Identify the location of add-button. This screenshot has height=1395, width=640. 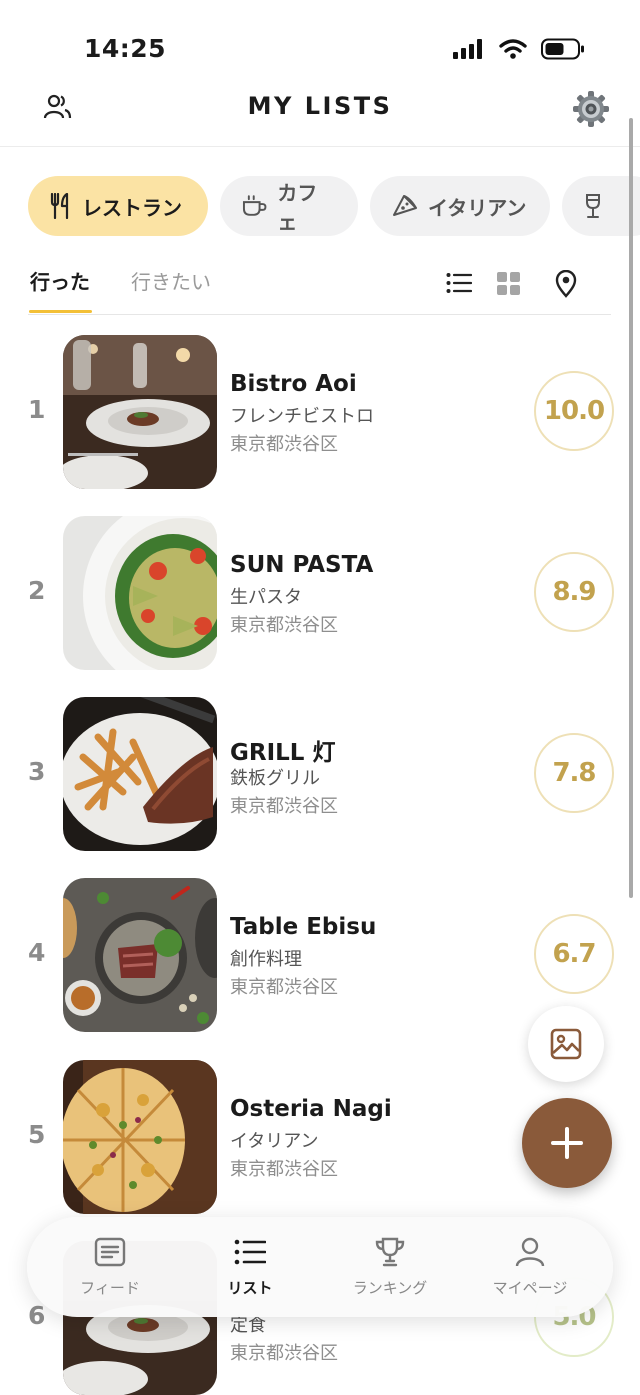
(567, 1143).